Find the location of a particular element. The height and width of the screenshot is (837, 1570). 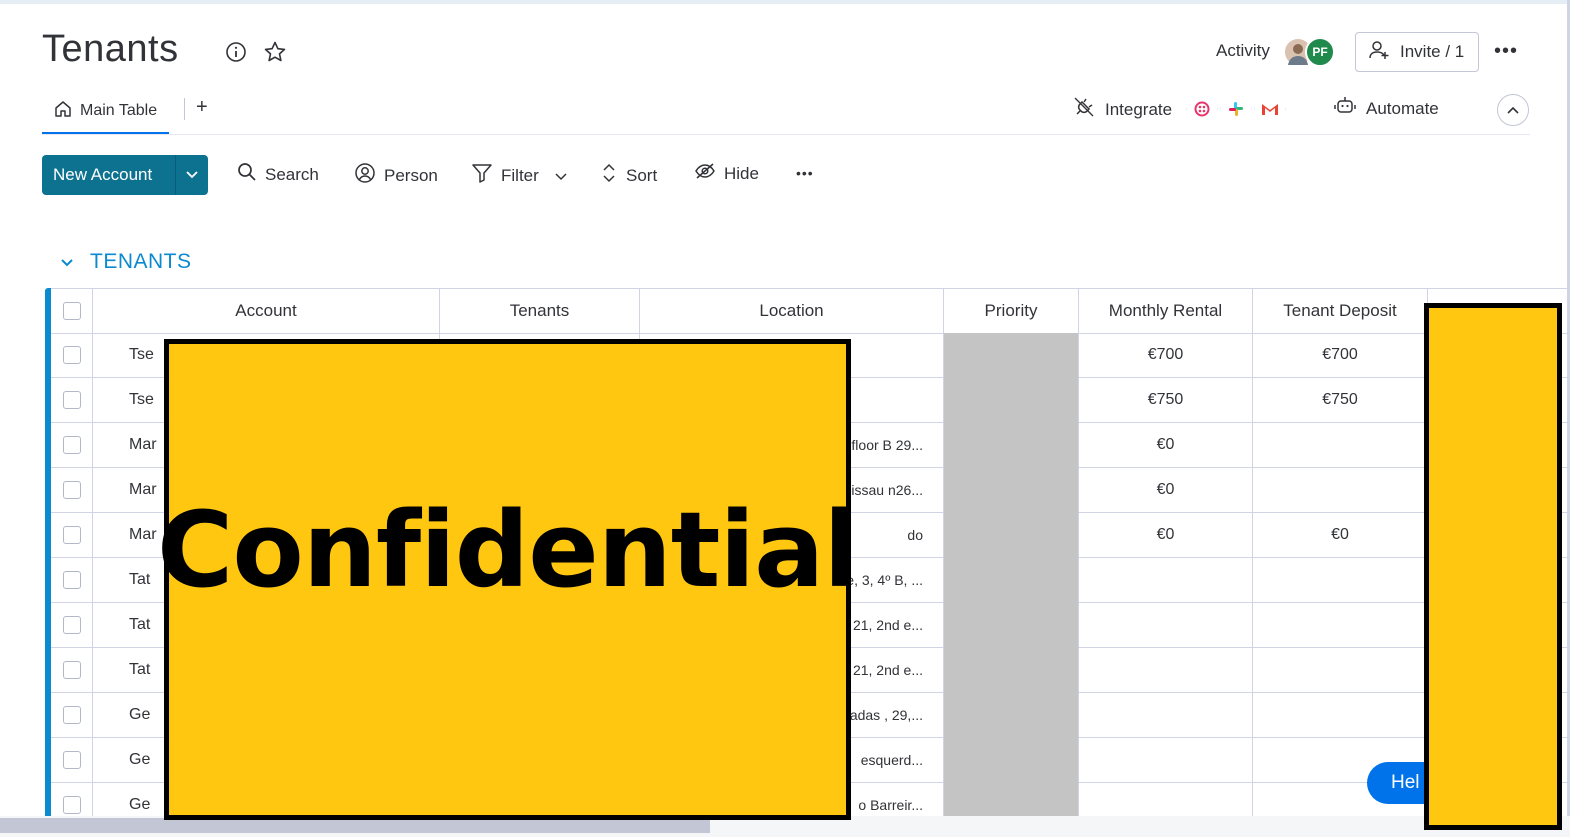

filter-label: Filter is located at coordinates (520, 175).